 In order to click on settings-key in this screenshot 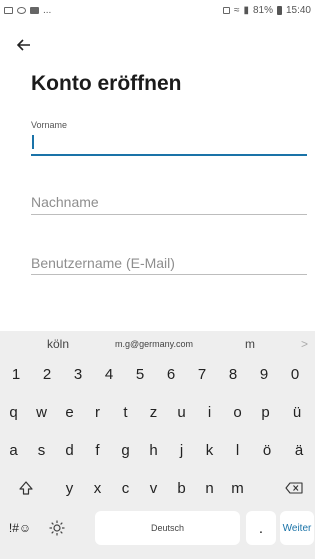, I will do `click(57, 528)`.